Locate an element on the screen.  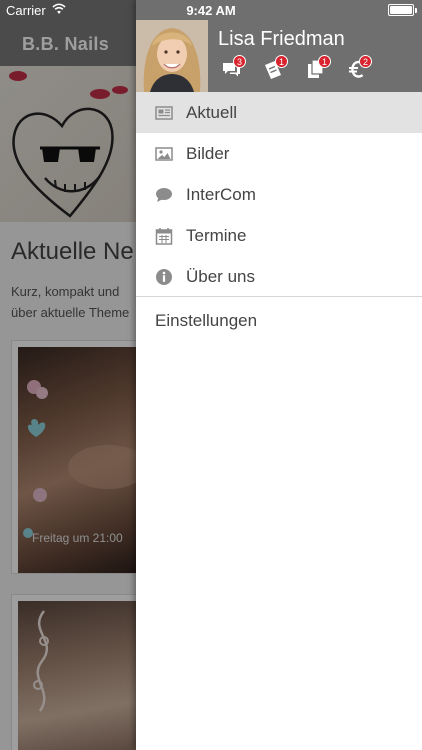
euro-icon: 2 is located at coordinates (359, 69).